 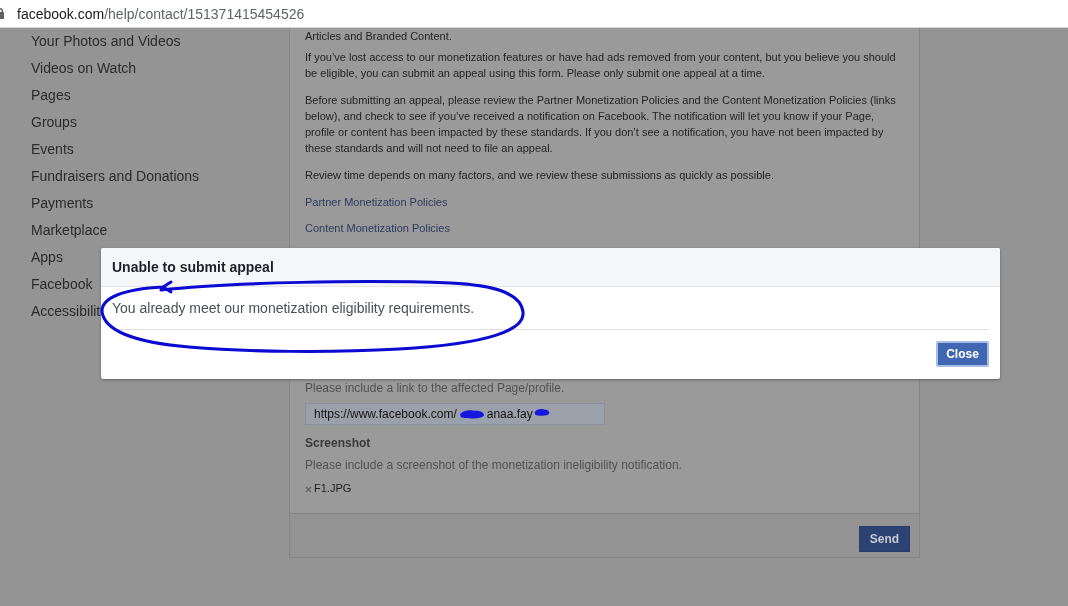 What do you see at coordinates (2, 13) in the screenshot?
I see `lock-icon` at bounding box center [2, 13].